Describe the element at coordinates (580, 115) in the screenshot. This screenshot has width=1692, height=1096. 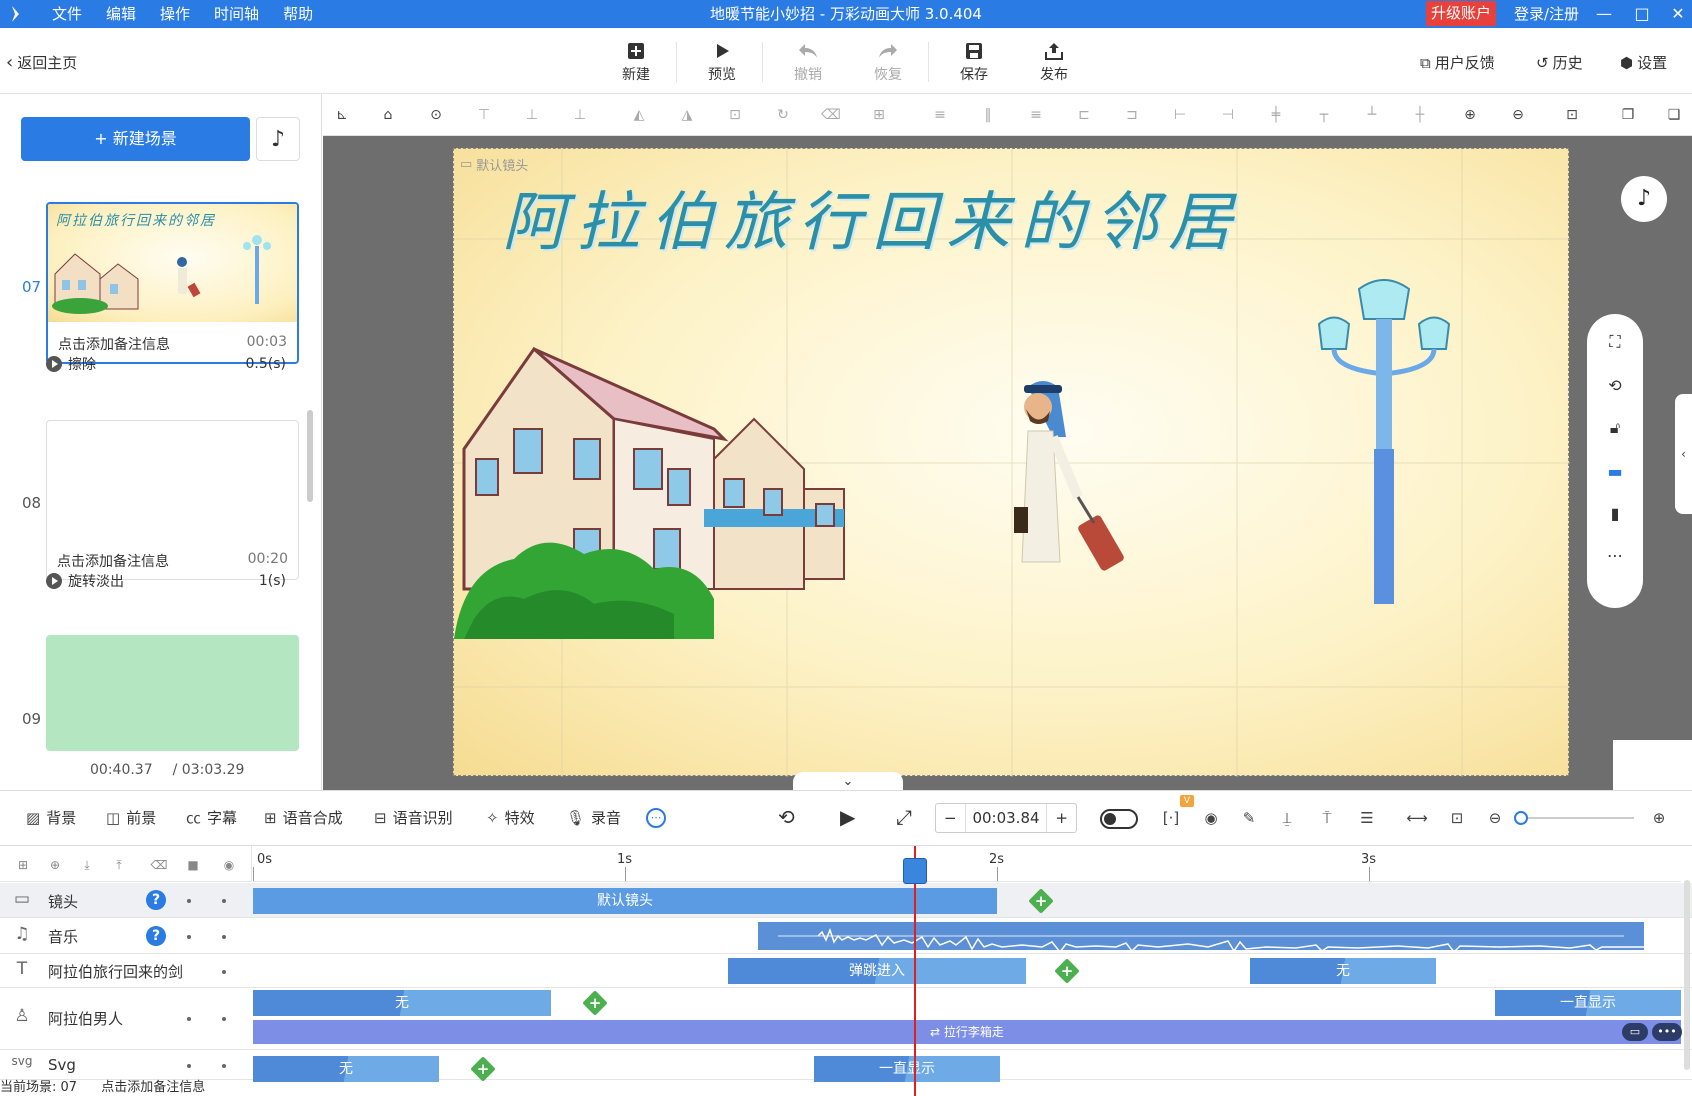
I see `align-bottom-icon: ⊥` at that location.